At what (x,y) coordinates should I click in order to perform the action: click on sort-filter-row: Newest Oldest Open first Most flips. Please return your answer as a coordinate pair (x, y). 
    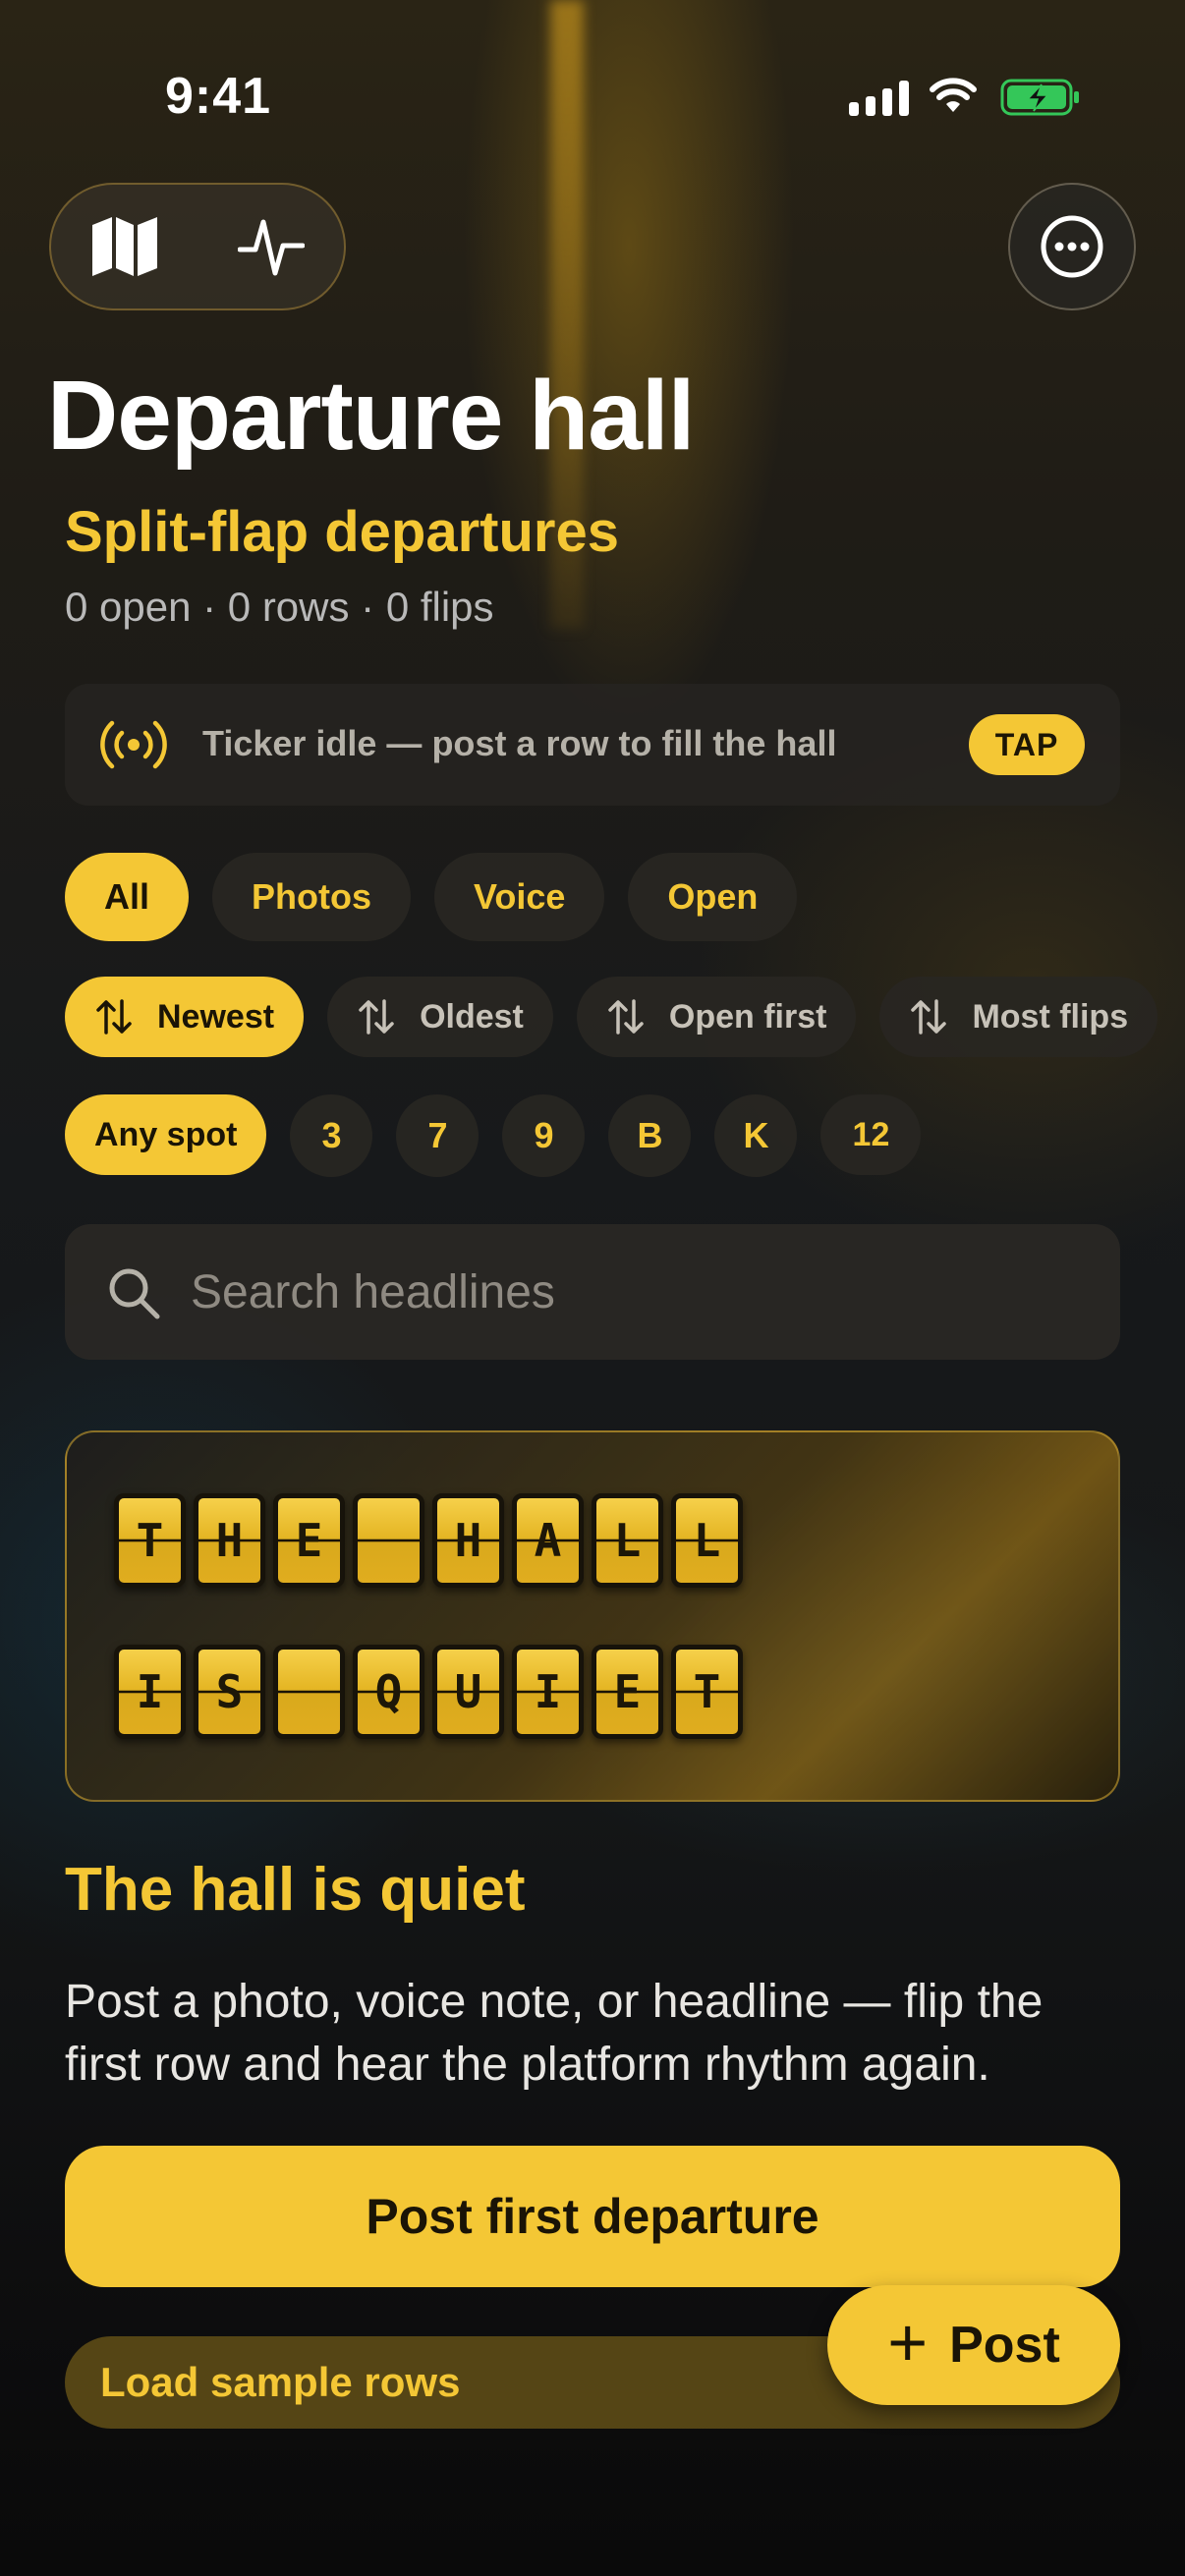
    Looking at the image, I should click on (612, 1017).